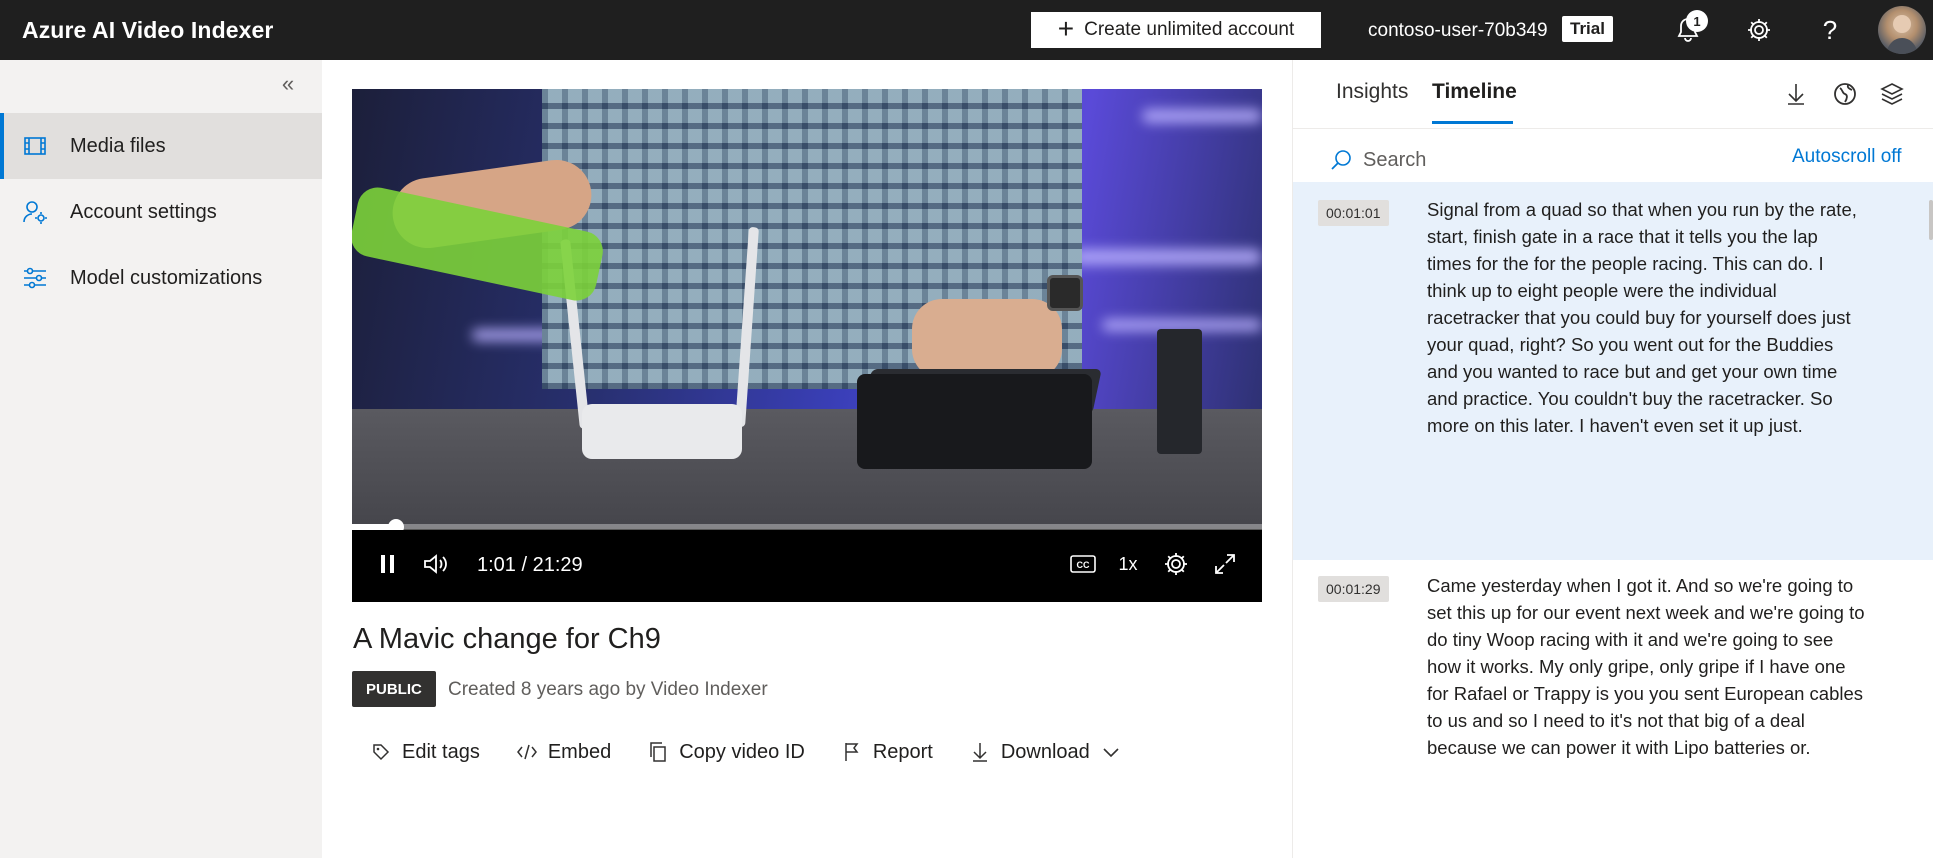  What do you see at coordinates (507, 639) in the screenshot?
I see `video-title: A Mavic change for Ch9` at bounding box center [507, 639].